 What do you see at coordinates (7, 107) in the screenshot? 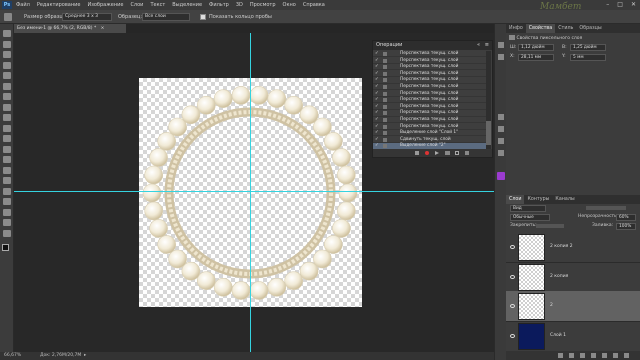
I see `brush-tool-icon` at bounding box center [7, 107].